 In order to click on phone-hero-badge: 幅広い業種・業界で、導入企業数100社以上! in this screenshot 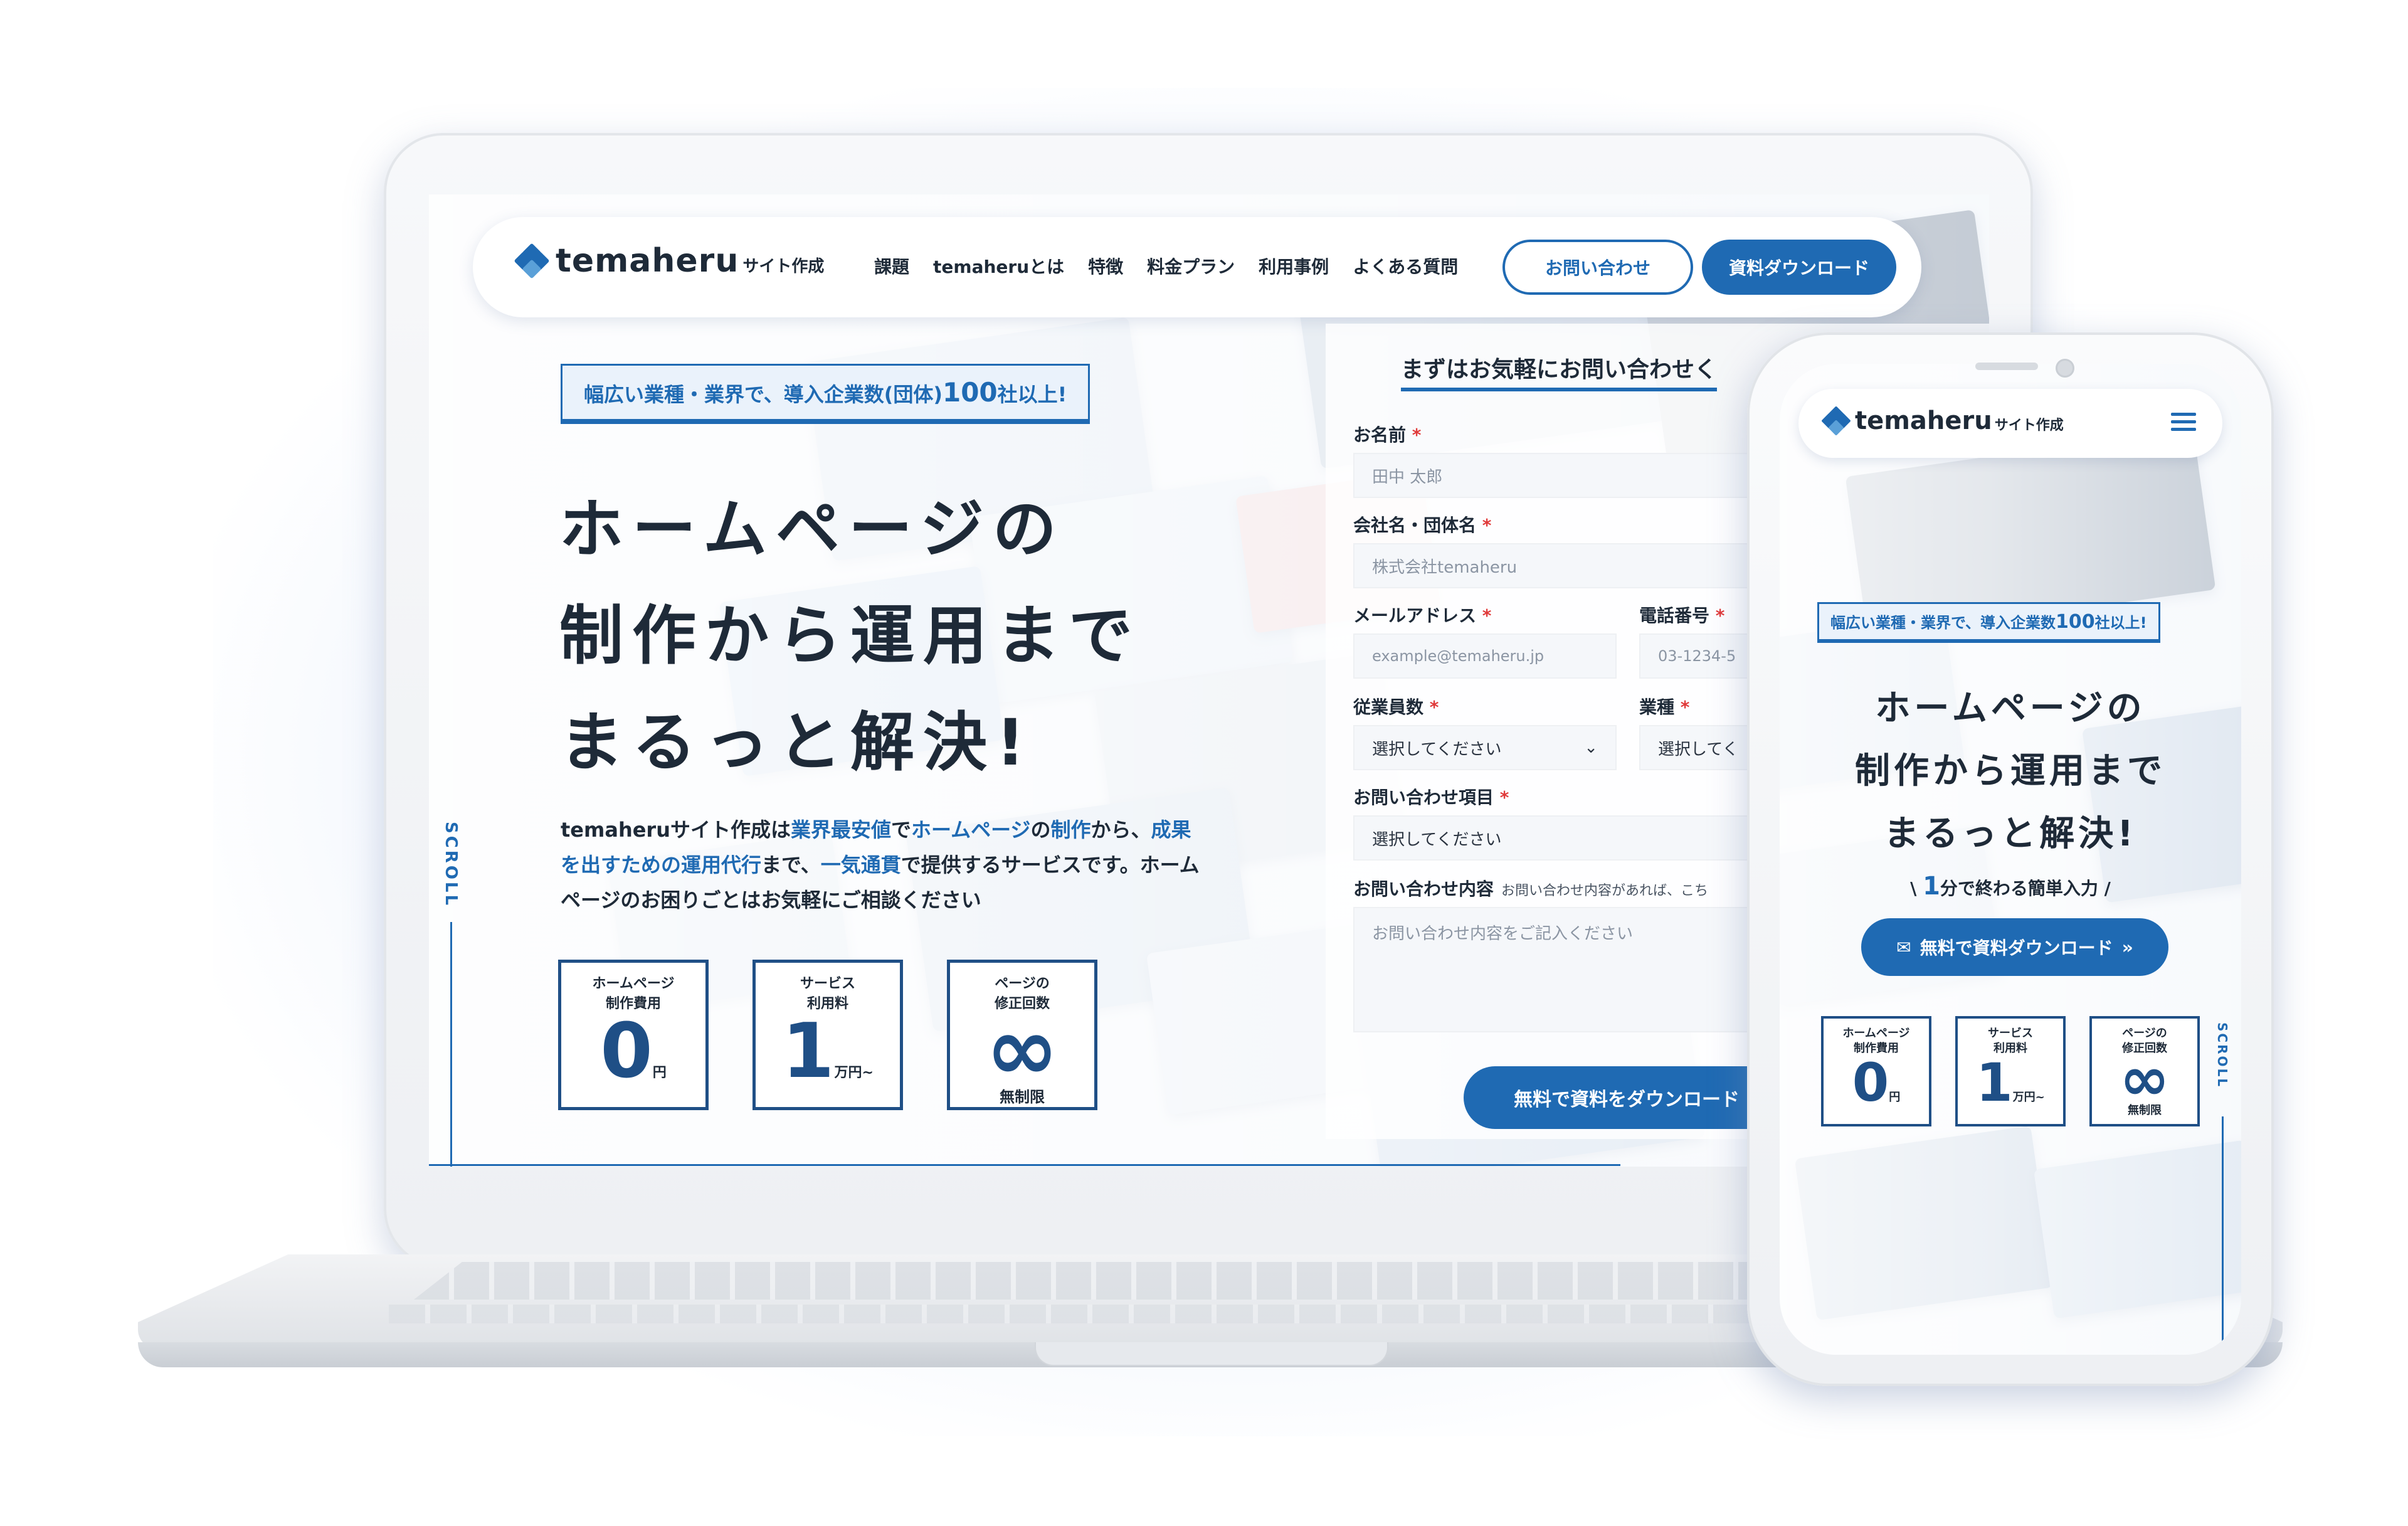, I will do `click(1989, 622)`.